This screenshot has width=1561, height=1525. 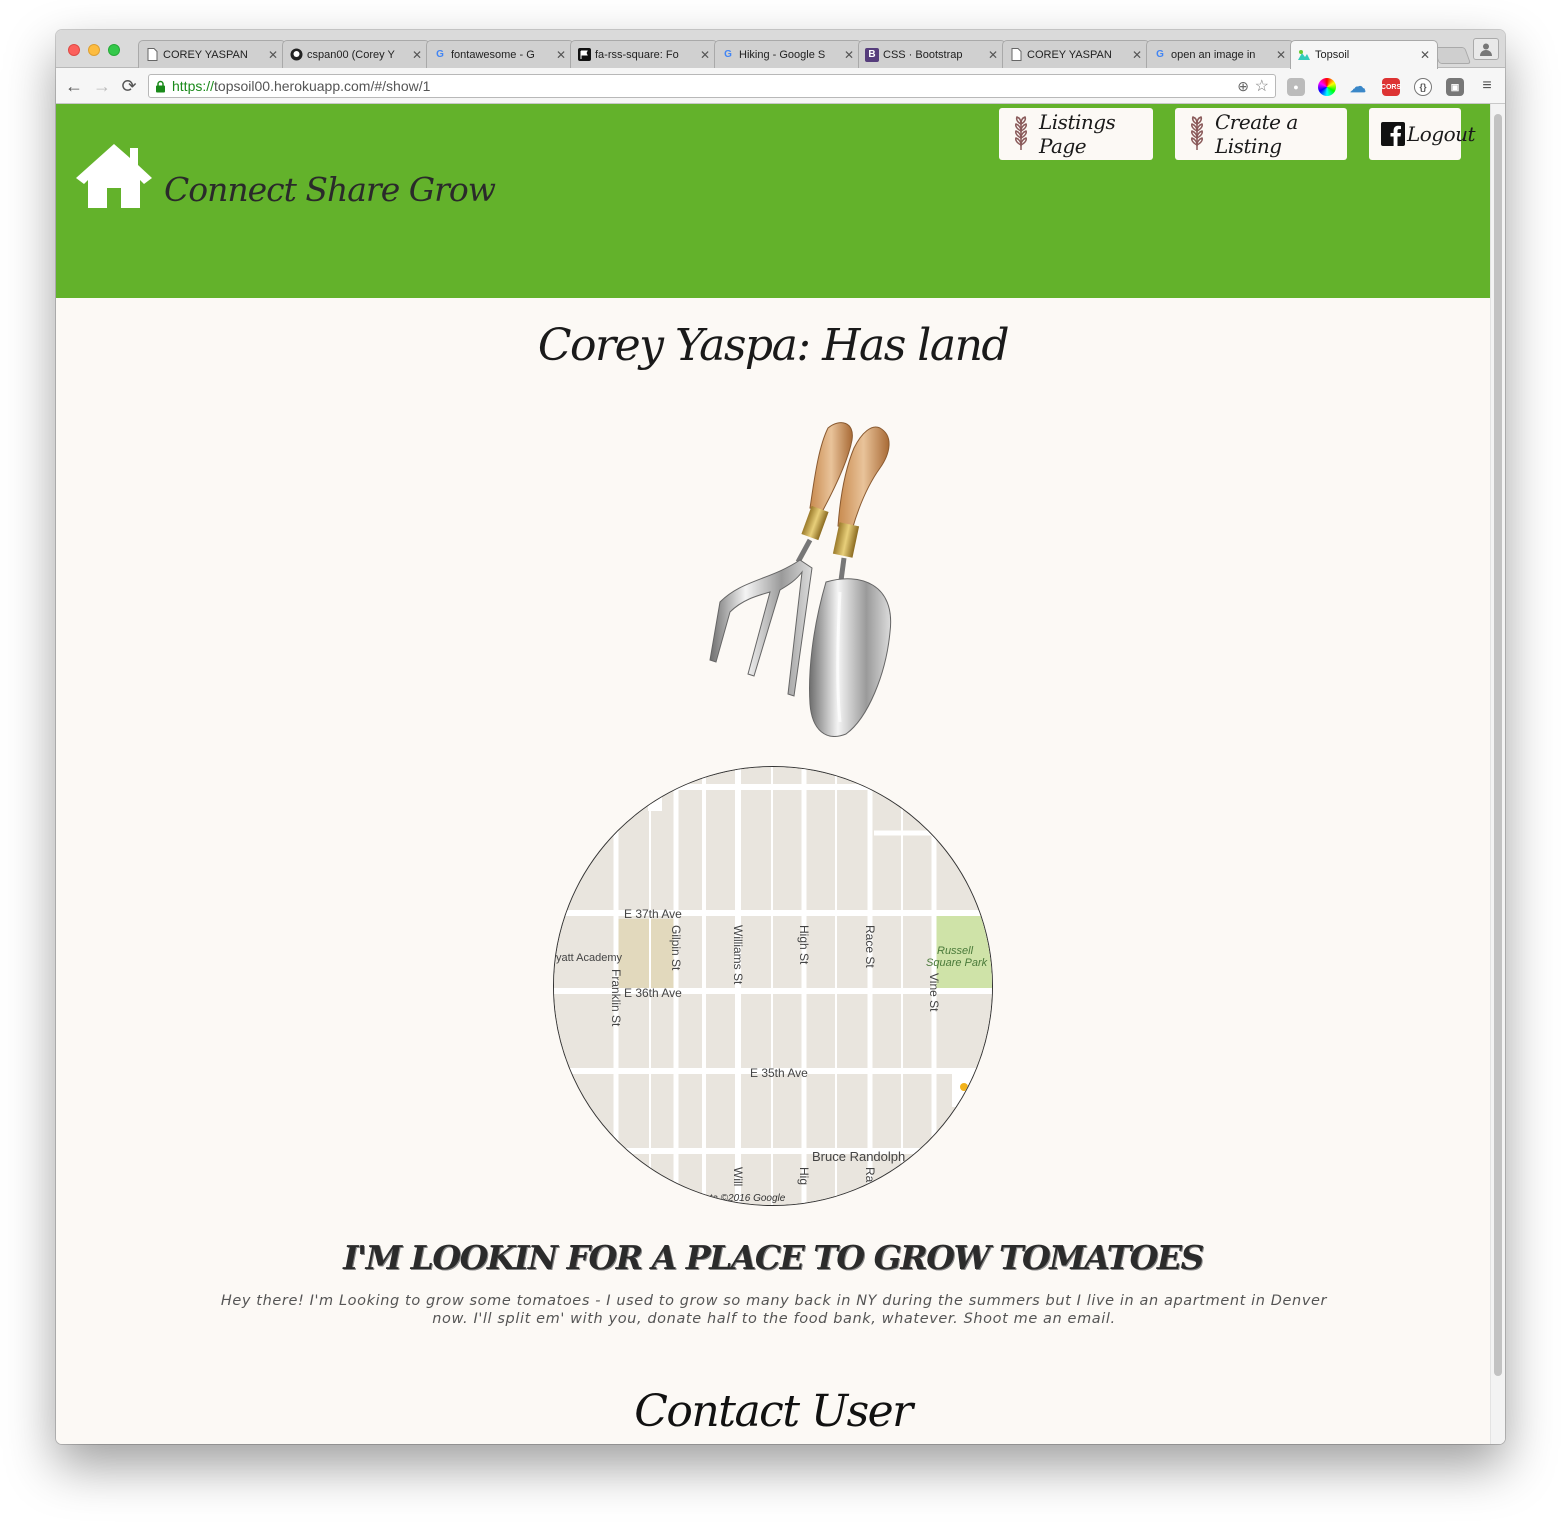 I want to click on map-label-high-2: Hig, so click(x=804, y=1176).